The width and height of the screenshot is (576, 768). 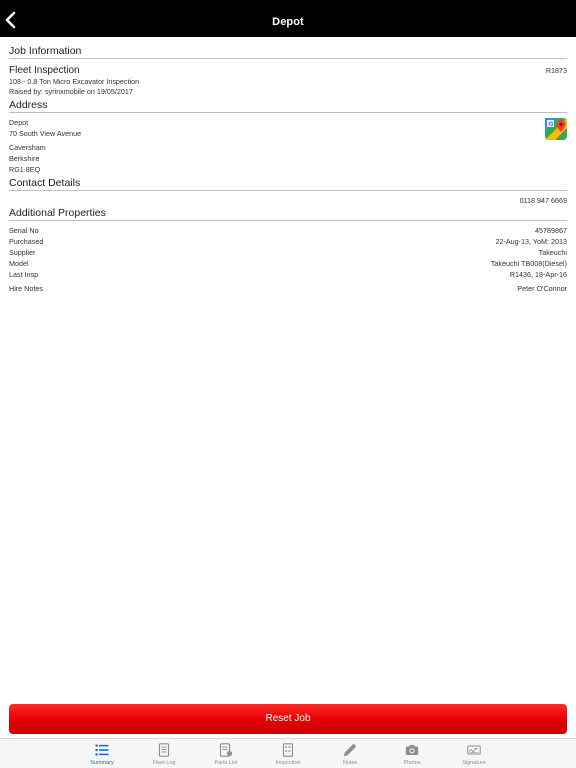 I want to click on property-label: Hire Notes, so click(x=26, y=288).